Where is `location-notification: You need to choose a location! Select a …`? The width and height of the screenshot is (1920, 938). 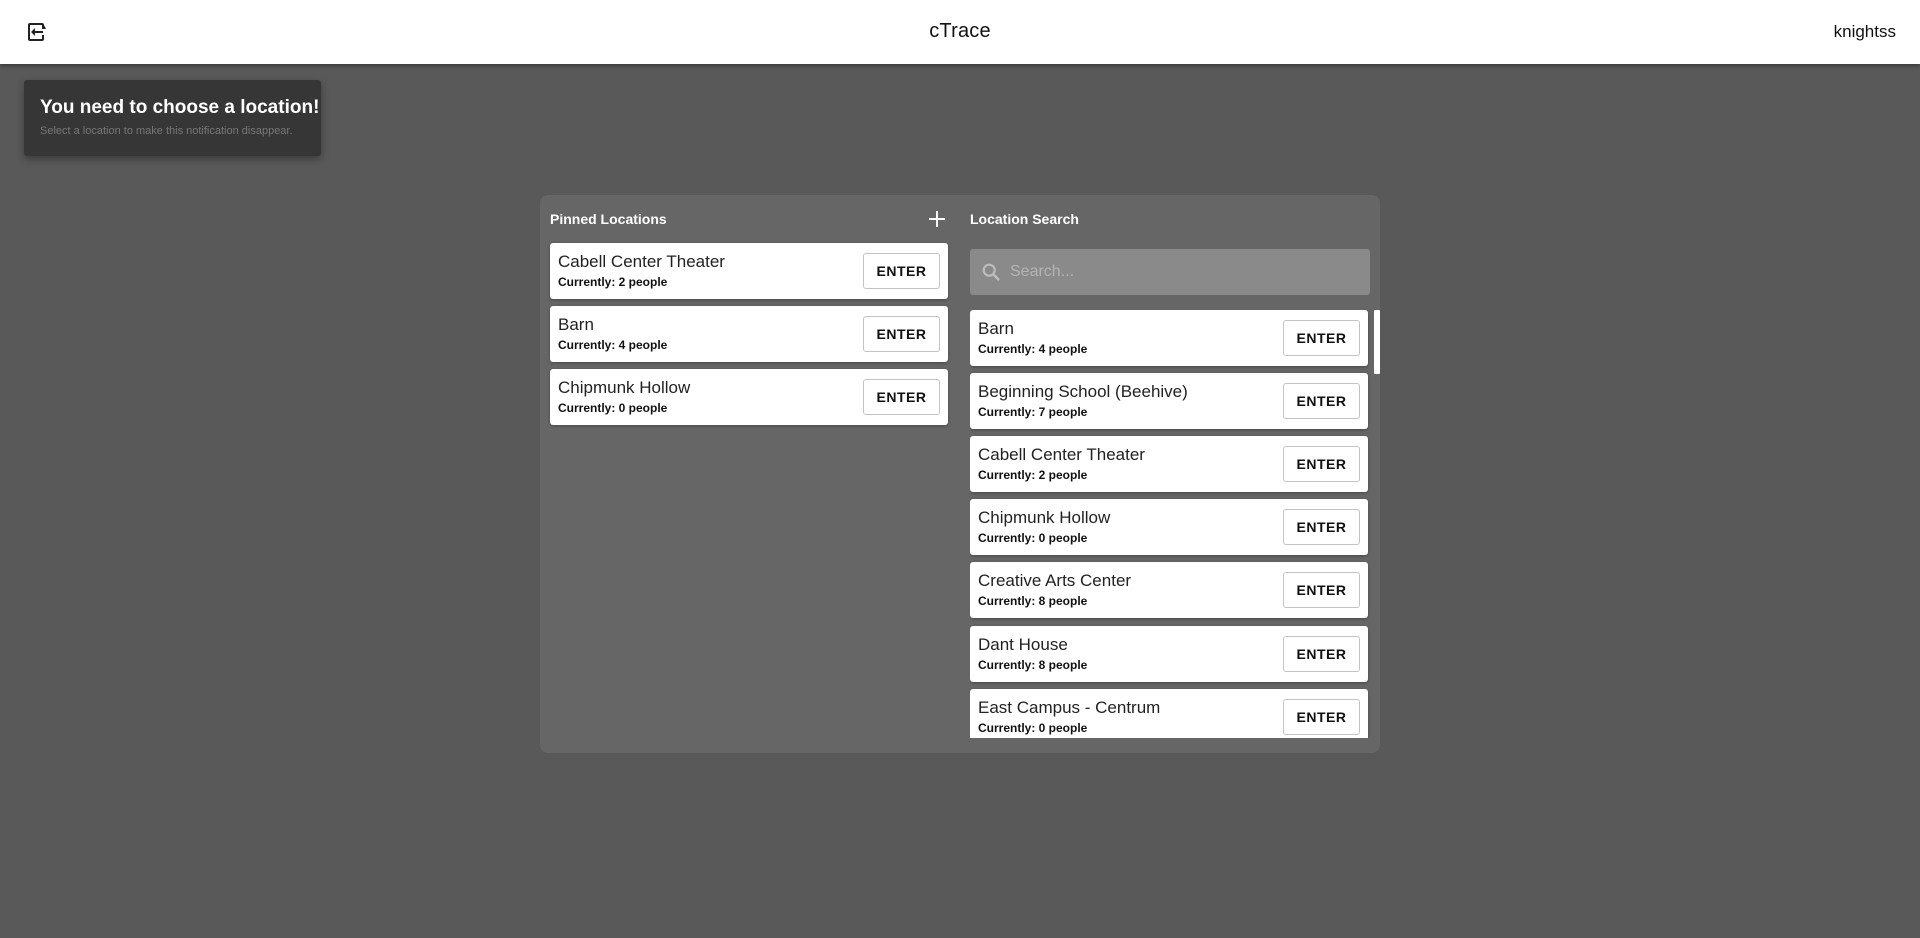 location-notification: You need to choose a location! Select a … is located at coordinates (172, 118).